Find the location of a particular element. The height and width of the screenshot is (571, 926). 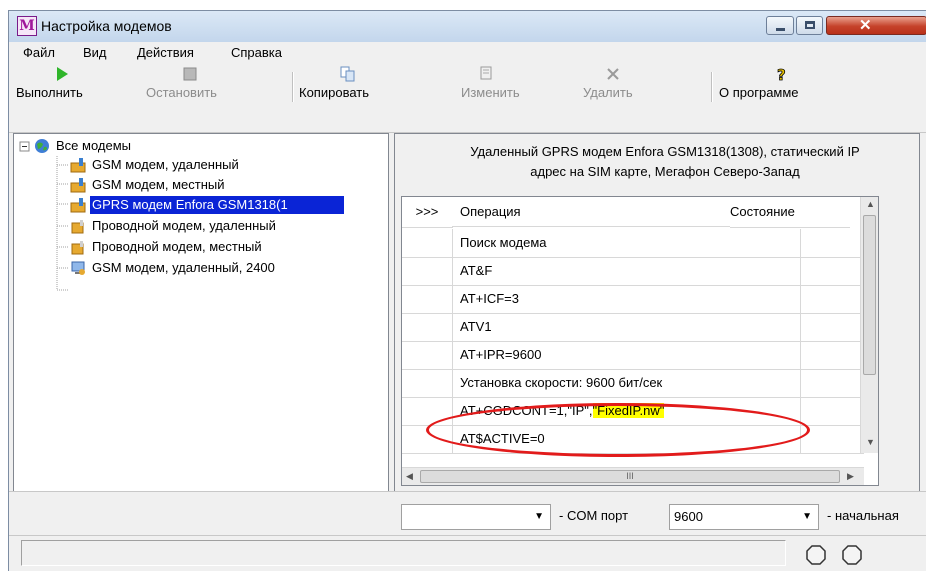

table-row: AT+CGDCONT=1,"IP","FixedIP.nw" is located at coordinates (633, 411).